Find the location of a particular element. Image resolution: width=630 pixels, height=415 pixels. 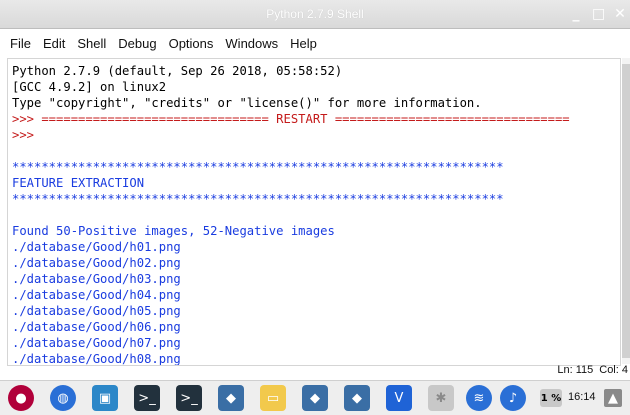

terminal-icon-2: >_ is located at coordinates (189, 398).